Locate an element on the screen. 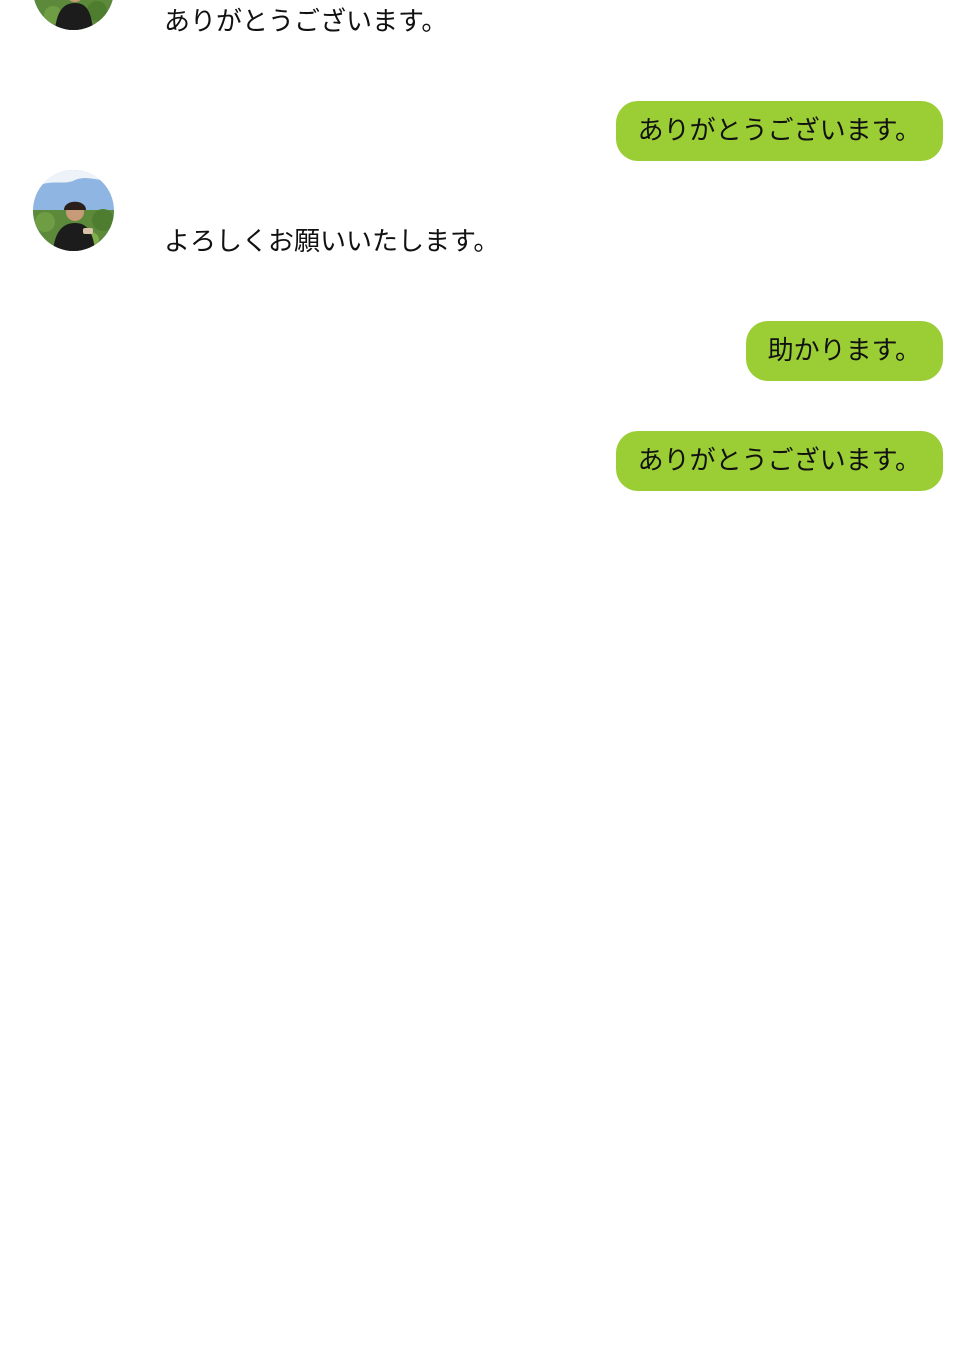  incoming-message-text: ありがとうございます。 is located at coordinates (306, 22).